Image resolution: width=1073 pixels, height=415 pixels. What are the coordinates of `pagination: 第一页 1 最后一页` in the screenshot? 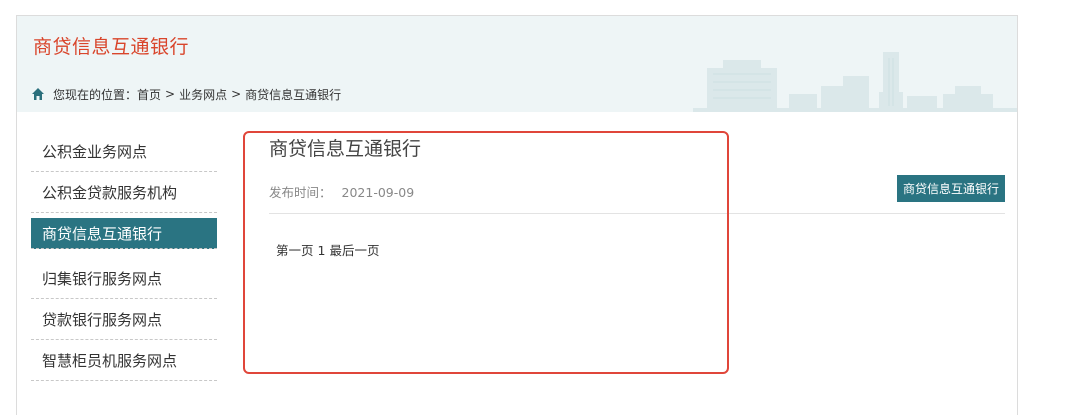 It's located at (329, 249).